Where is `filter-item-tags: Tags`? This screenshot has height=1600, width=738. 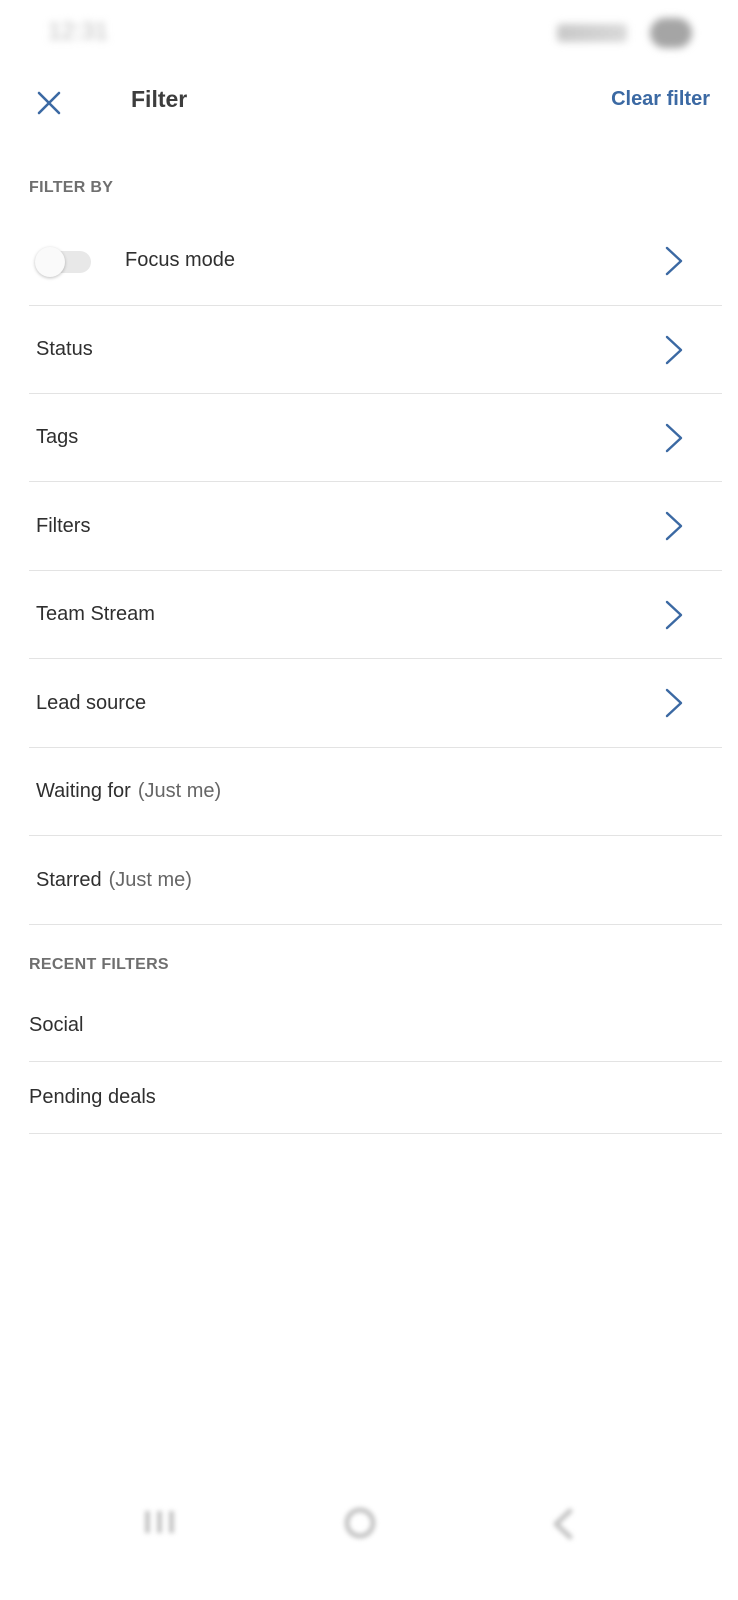
filter-item-tags: Tags is located at coordinates (375, 438).